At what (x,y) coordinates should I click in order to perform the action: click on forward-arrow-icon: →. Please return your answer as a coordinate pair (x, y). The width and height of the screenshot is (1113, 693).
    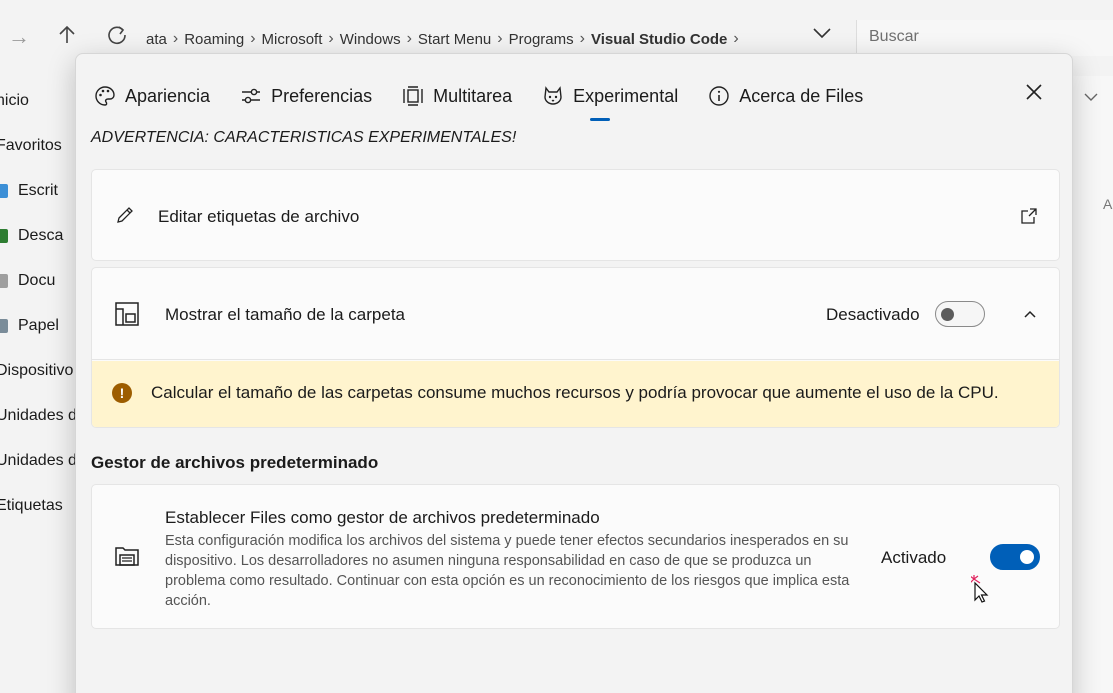
    Looking at the image, I should click on (19, 37).